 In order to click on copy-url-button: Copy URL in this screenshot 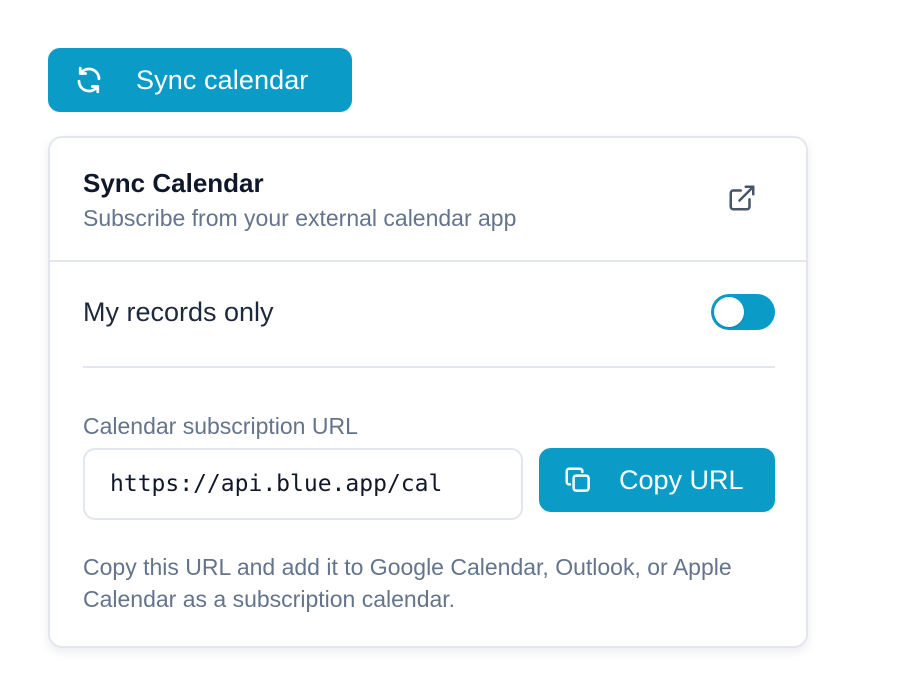, I will do `click(657, 480)`.